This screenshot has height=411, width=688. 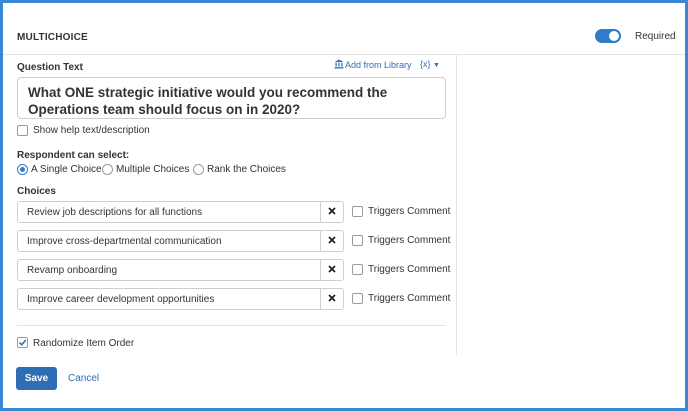 What do you see at coordinates (456, 205) in the screenshot?
I see `panel-divider` at bounding box center [456, 205].